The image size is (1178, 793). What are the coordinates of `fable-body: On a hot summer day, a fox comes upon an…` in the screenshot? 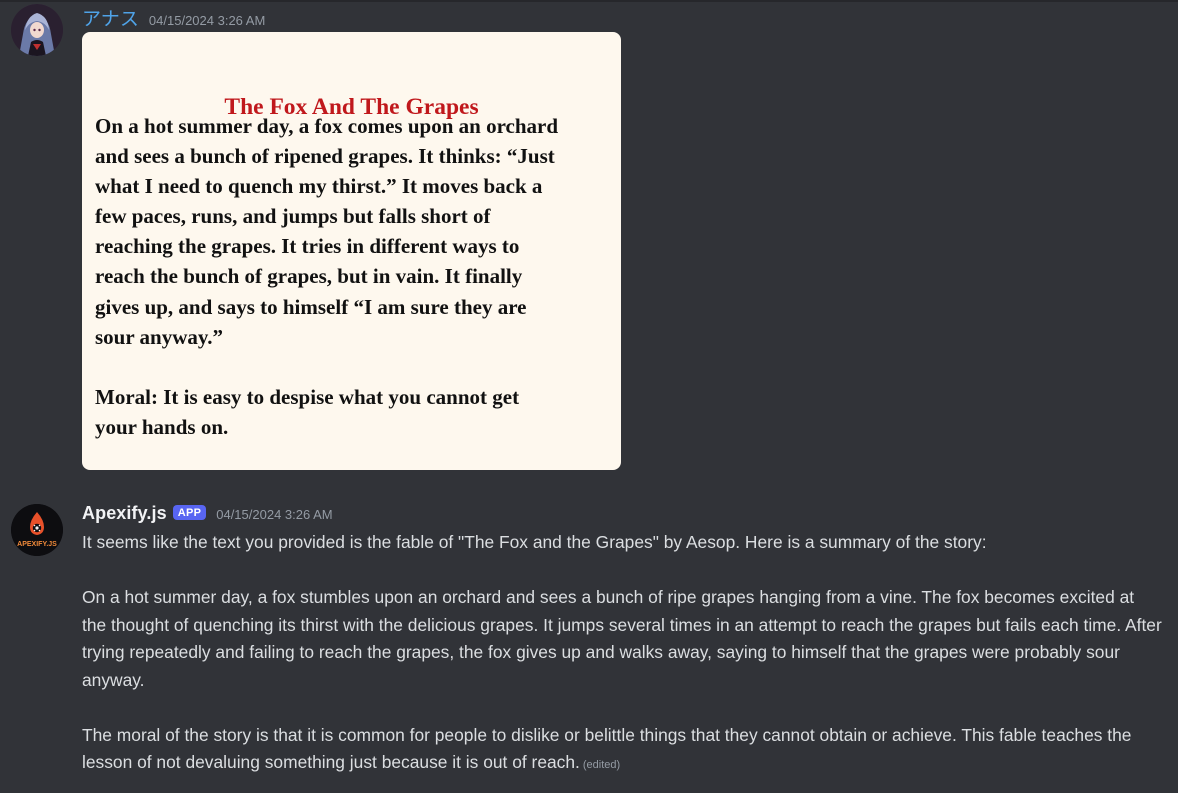 It's located at (355, 231).